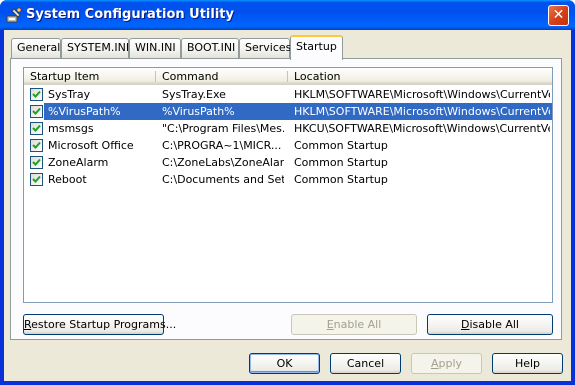 This screenshot has width=575, height=385. I want to click on disable-all-label: isable All, so click(494, 324).